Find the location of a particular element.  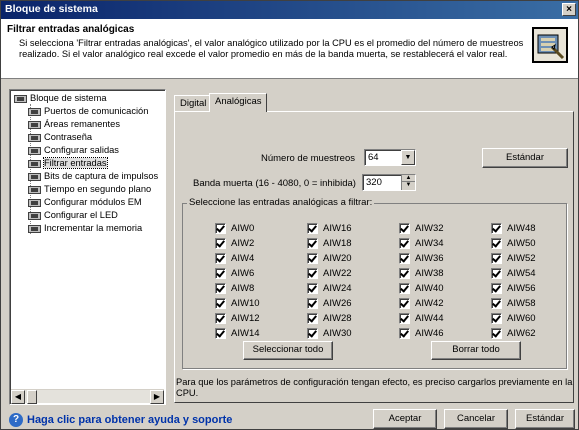

tab-digital: Digital is located at coordinates (193, 103).